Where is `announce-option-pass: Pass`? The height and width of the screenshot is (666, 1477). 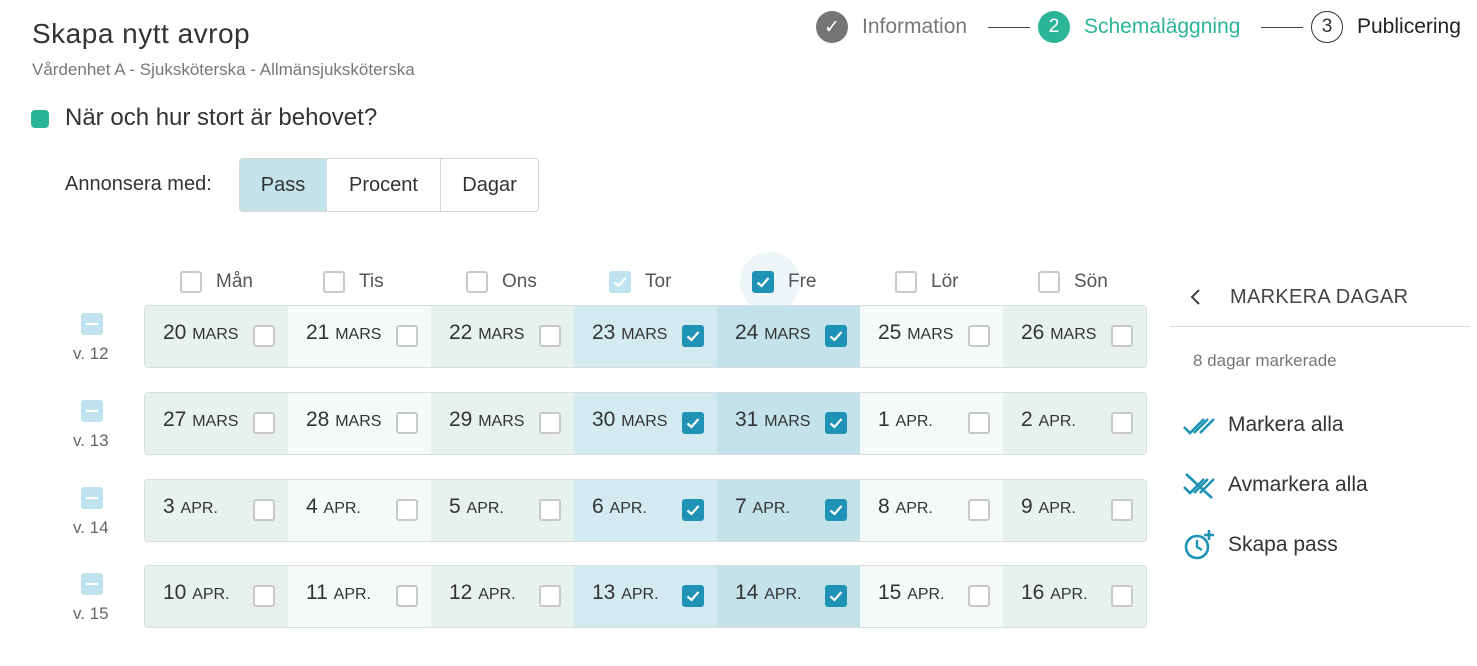 announce-option-pass: Pass is located at coordinates (283, 185).